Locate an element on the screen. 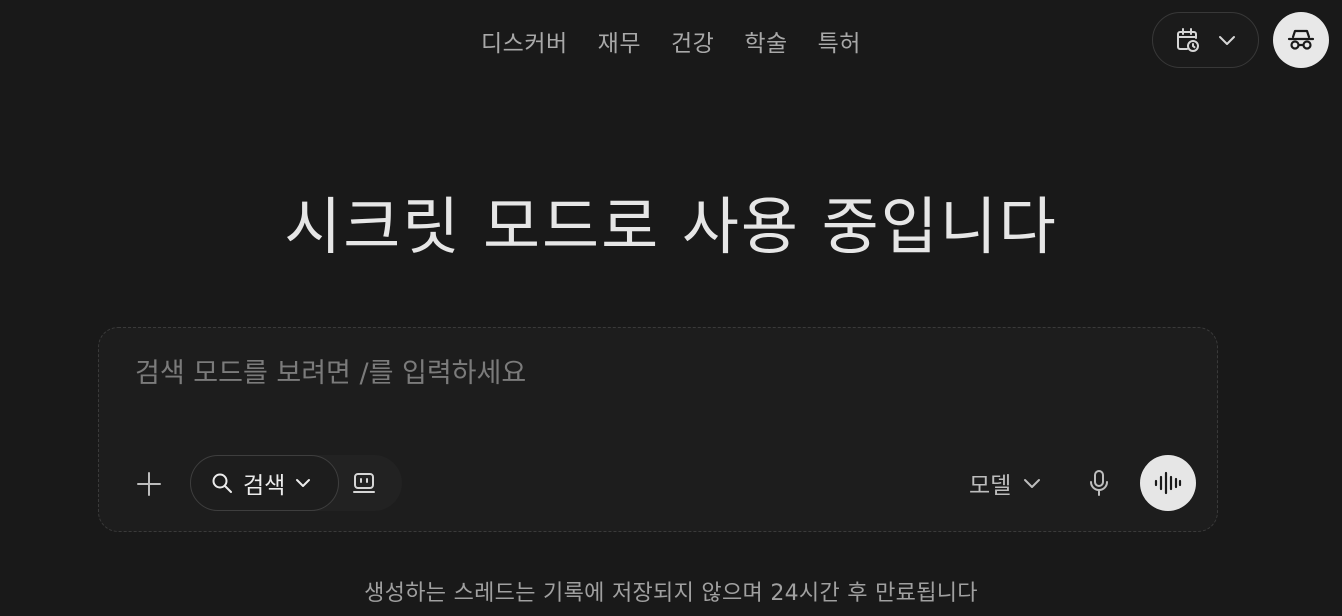  mode-selector: 검색 is located at coordinates (296, 483).